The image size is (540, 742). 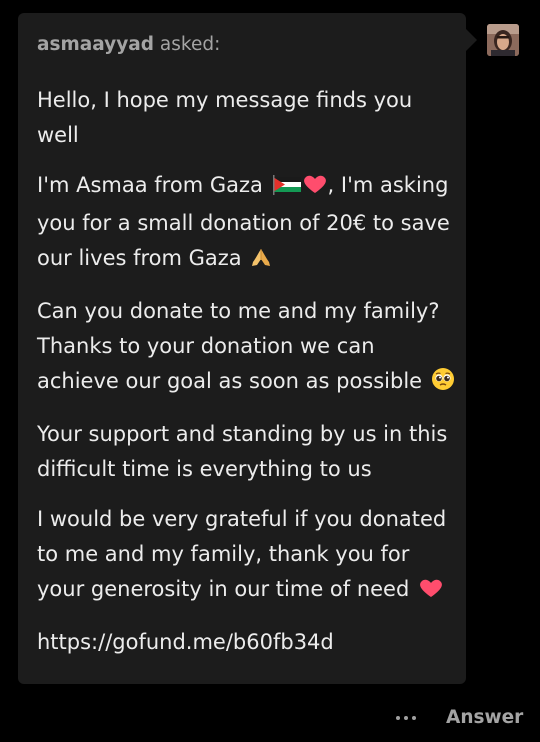 What do you see at coordinates (484, 718) in the screenshot?
I see `answer-button: Answer` at bounding box center [484, 718].